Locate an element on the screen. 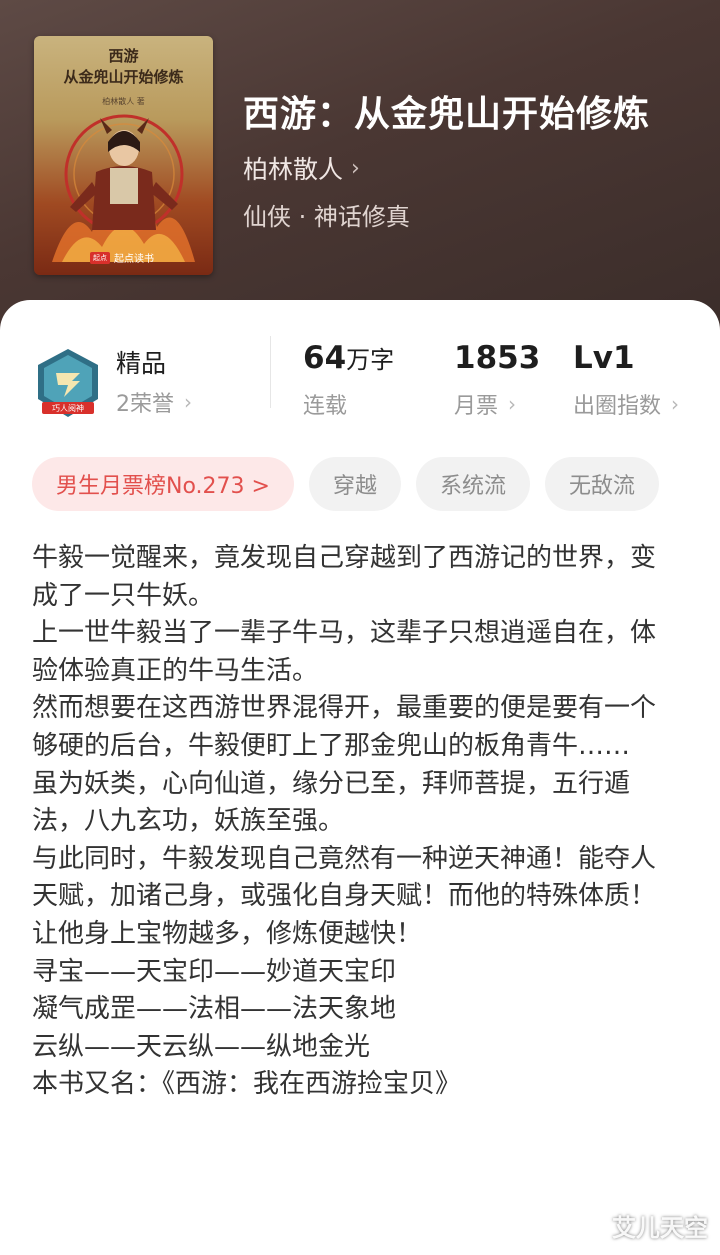 The image size is (720, 1255). word-count: 64万字 is located at coordinates (348, 358).